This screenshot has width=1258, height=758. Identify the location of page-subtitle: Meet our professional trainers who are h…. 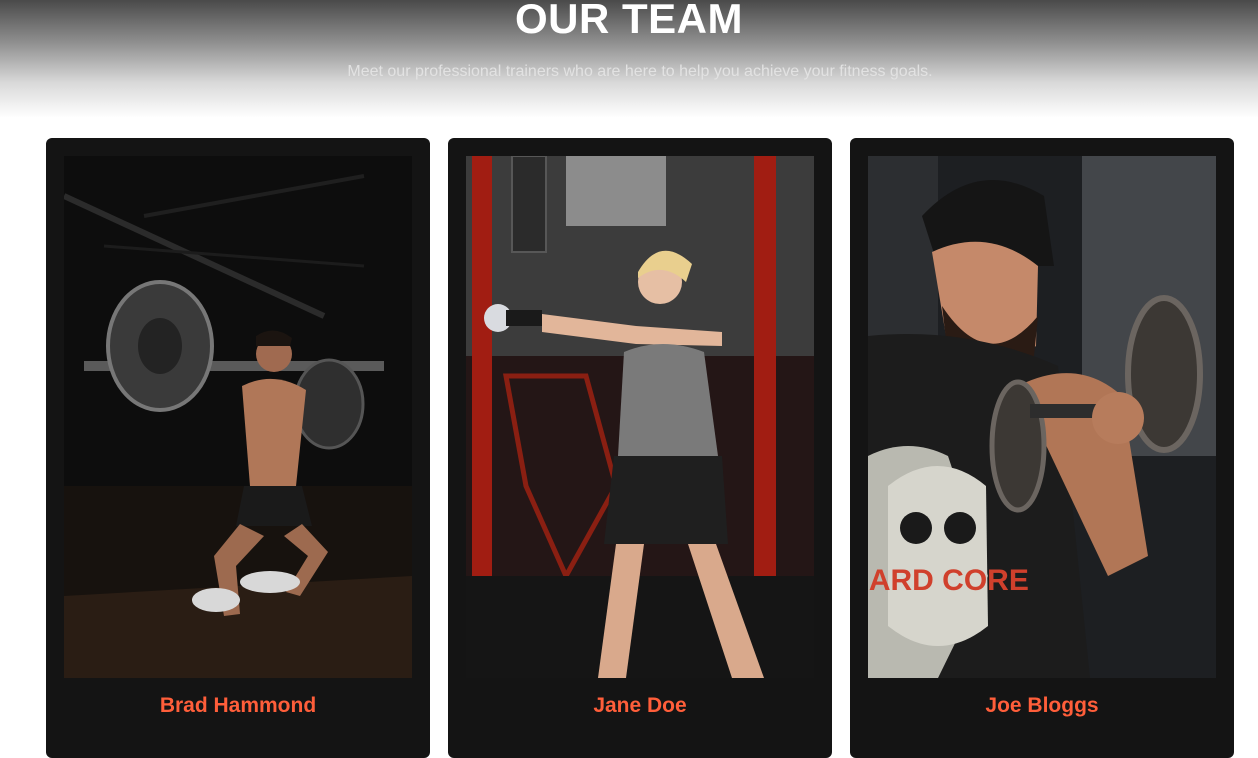
(640, 71).